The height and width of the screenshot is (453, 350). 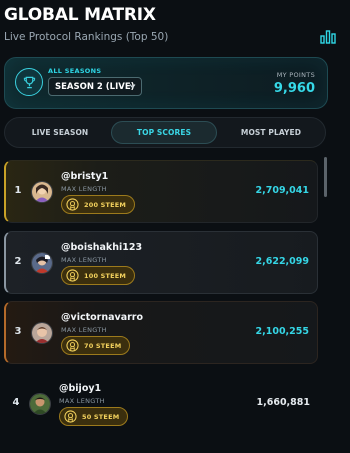 What do you see at coordinates (282, 331) in the screenshot?
I see `score-value: 2,100,255` at bounding box center [282, 331].